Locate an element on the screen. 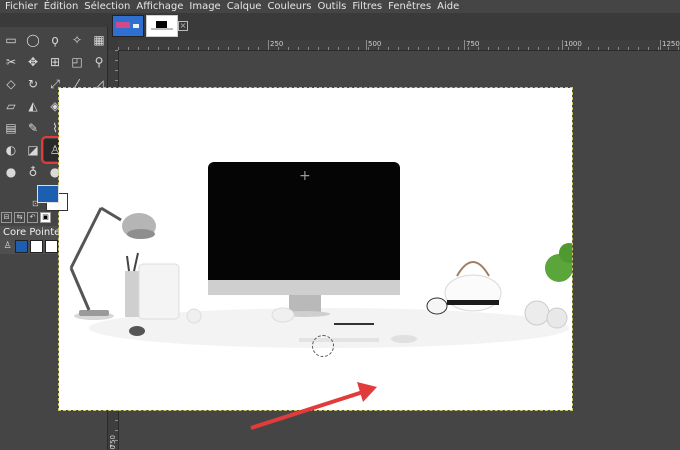 Image resolution: width=680 pixels, height=450 pixels. shear-icon: ▱ is located at coordinates (11, 106).